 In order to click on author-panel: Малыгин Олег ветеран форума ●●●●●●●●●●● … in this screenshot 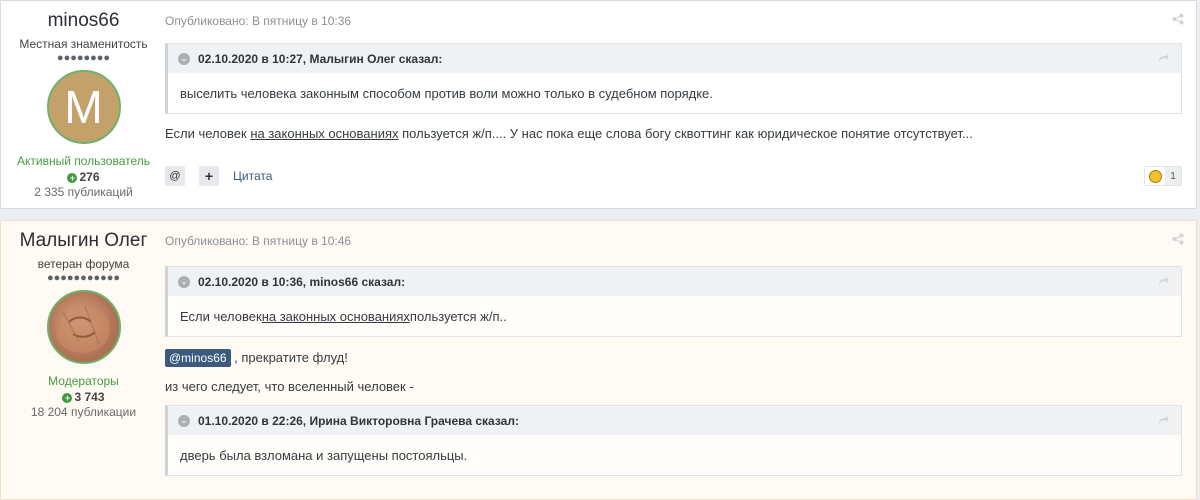, I will do `click(83, 360)`.